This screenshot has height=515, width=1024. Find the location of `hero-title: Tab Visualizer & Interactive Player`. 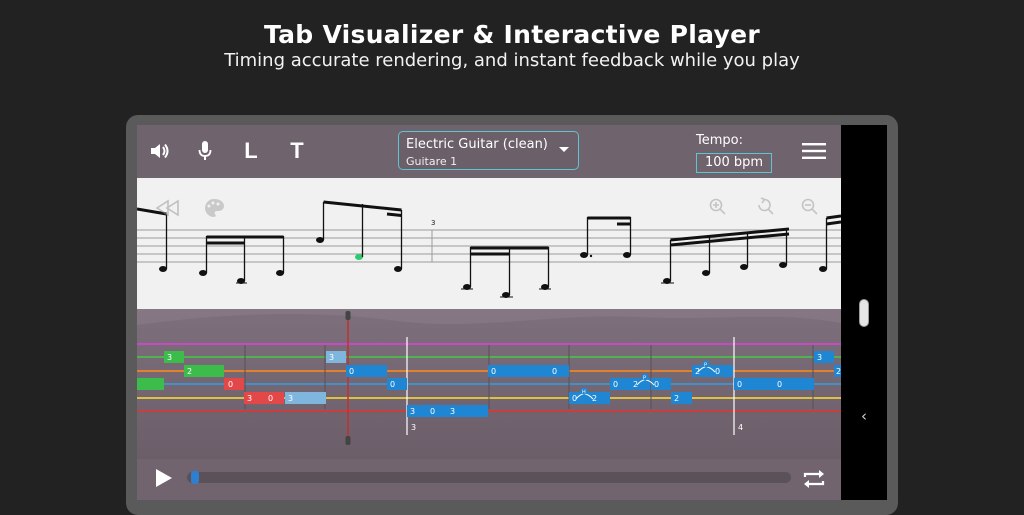

hero-title: Tab Visualizer & Interactive Player is located at coordinates (512, 34).